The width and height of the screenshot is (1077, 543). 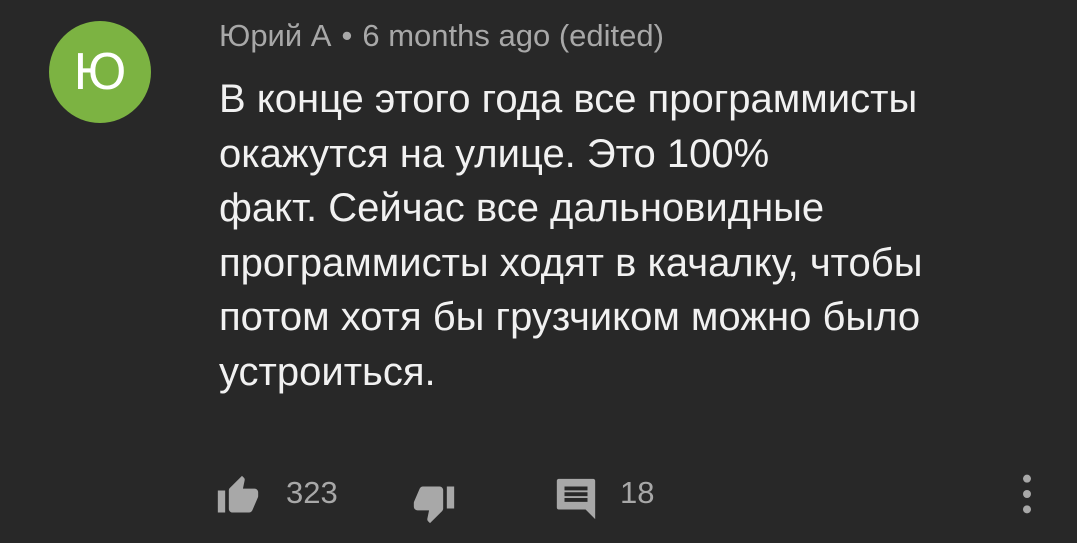 I want to click on comment-header: Юрий А • 6 months ago (edited), so click(x=441, y=36).